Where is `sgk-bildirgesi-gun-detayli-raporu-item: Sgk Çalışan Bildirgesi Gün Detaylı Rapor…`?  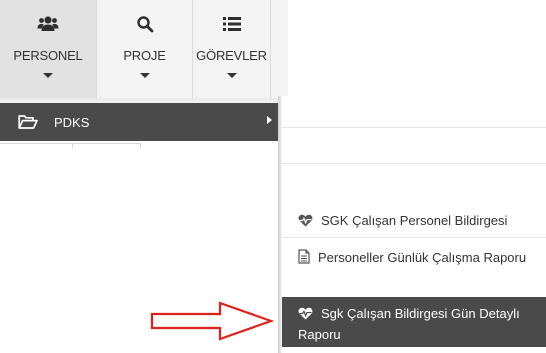
sgk-bildirgesi-gun-detayli-raporu-item: Sgk Çalışan Bildirgesi Gün Detaylı Rapor… is located at coordinates (414, 322).